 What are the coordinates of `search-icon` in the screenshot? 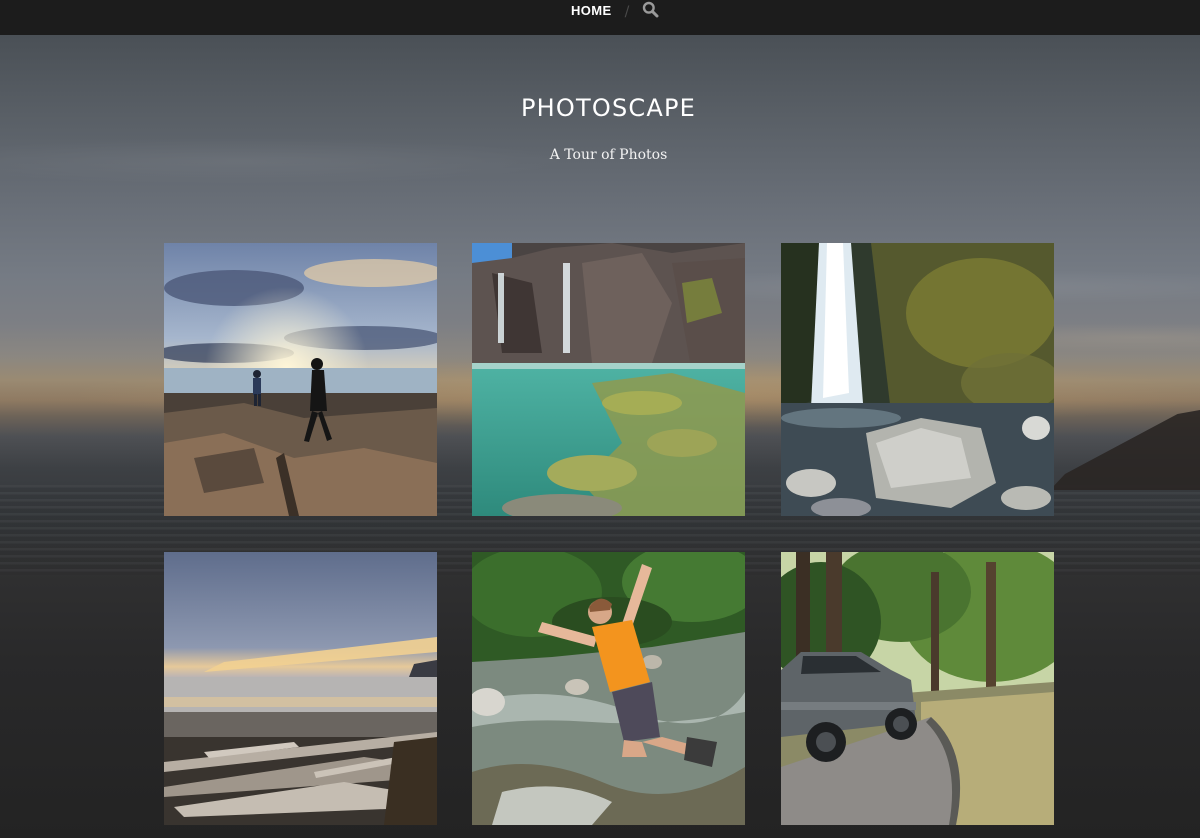 It's located at (650, 9).